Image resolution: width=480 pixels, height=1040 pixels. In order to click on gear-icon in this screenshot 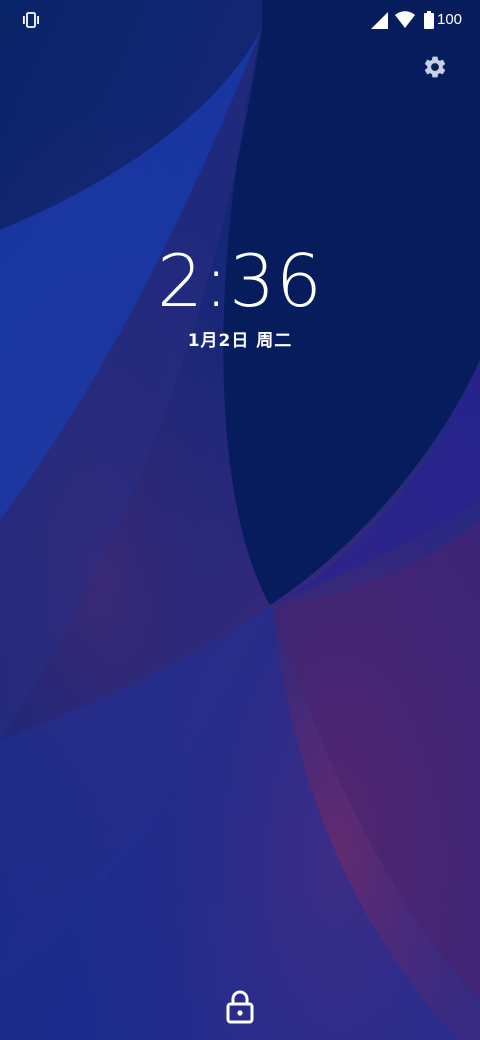, I will do `click(435, 67)`.